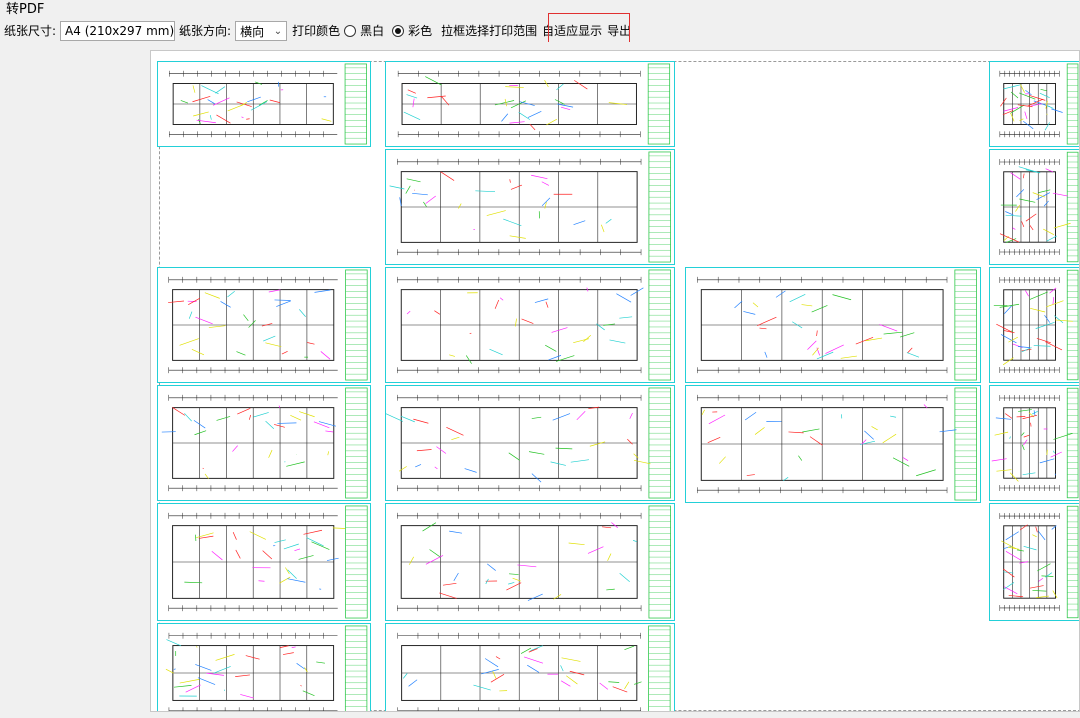 This screenshot has width=1080, height=718. Describe the element at coordinates (619, 31) in the screenshot. I see `export-button: 导出` at that location.